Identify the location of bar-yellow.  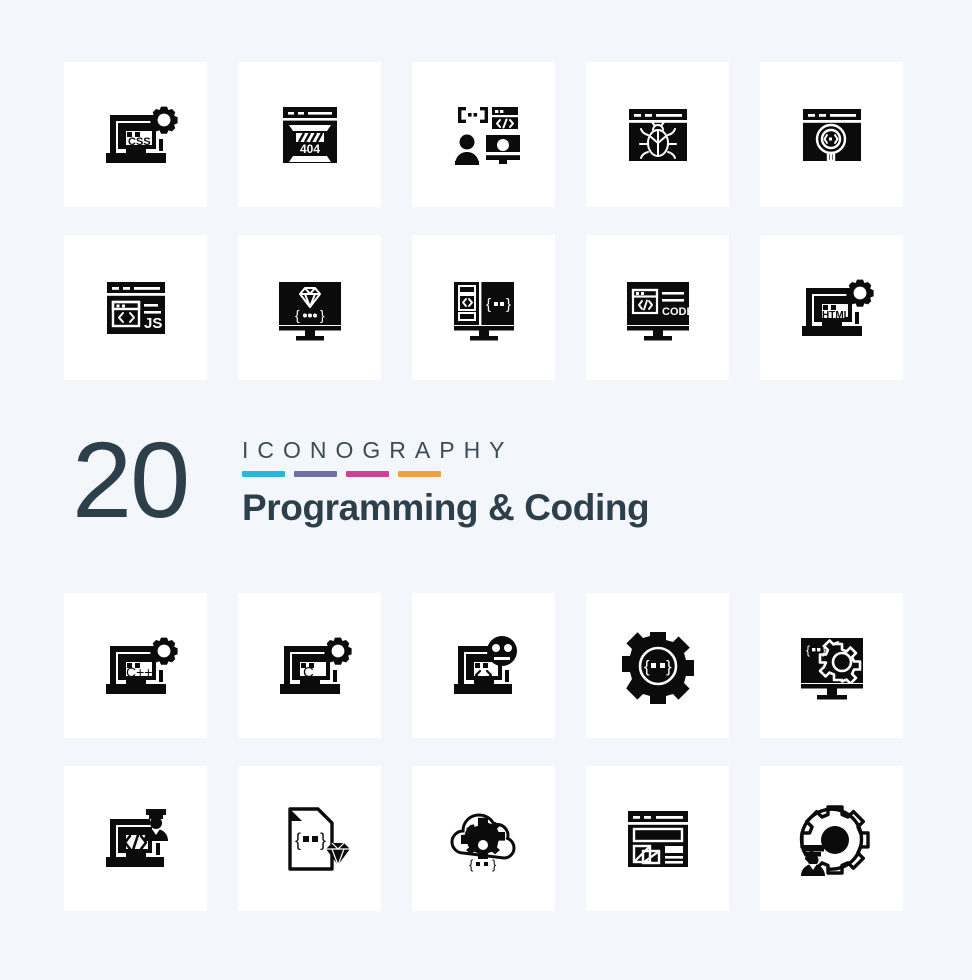
(471, 474).